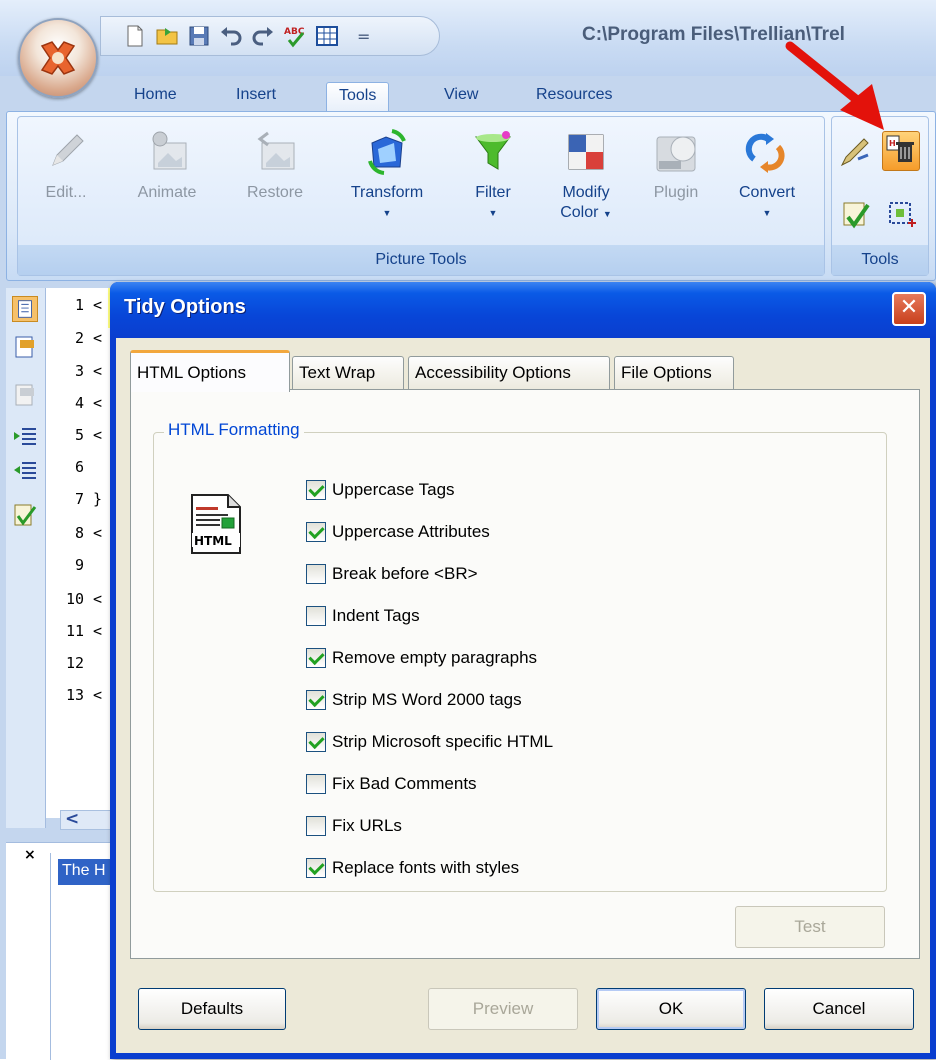 The height and width of the screenshot is (1060, 936). What do you see at coordinates (58, 58) in the screenshot?
I see `office-button` at bounding box center [58, 58].